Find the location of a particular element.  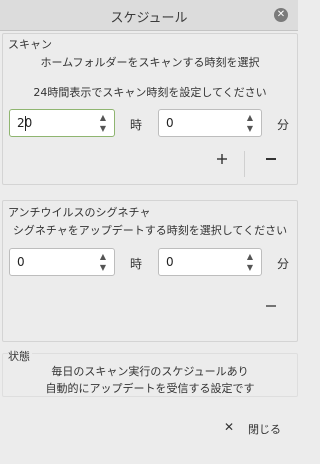

add-schedule-button is located at coordinates (222, 164).